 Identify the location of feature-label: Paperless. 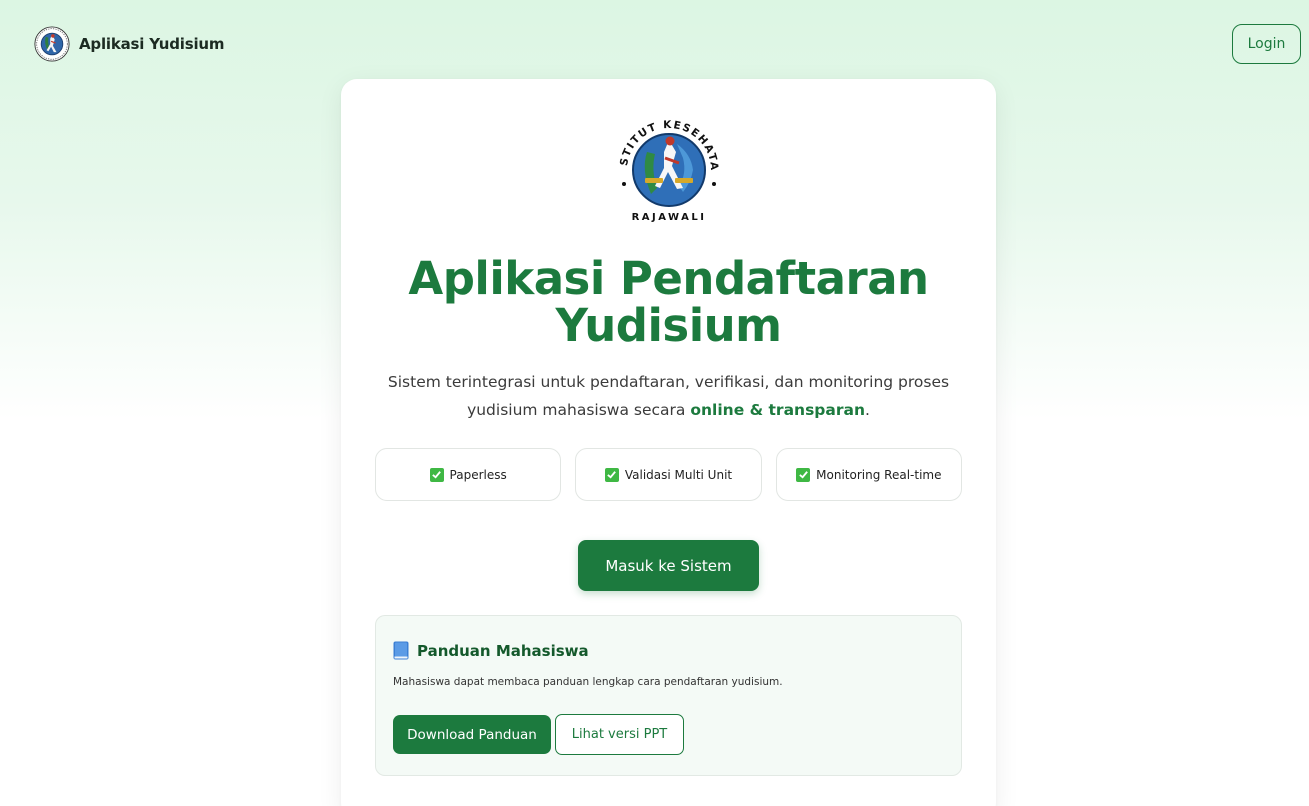
(478, 474).